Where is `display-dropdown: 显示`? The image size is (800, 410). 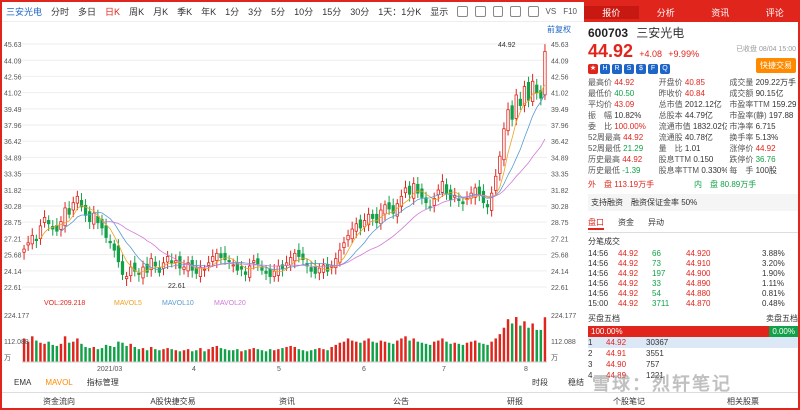 display-dropdown: 显示 is located at coordinates (439, 11).